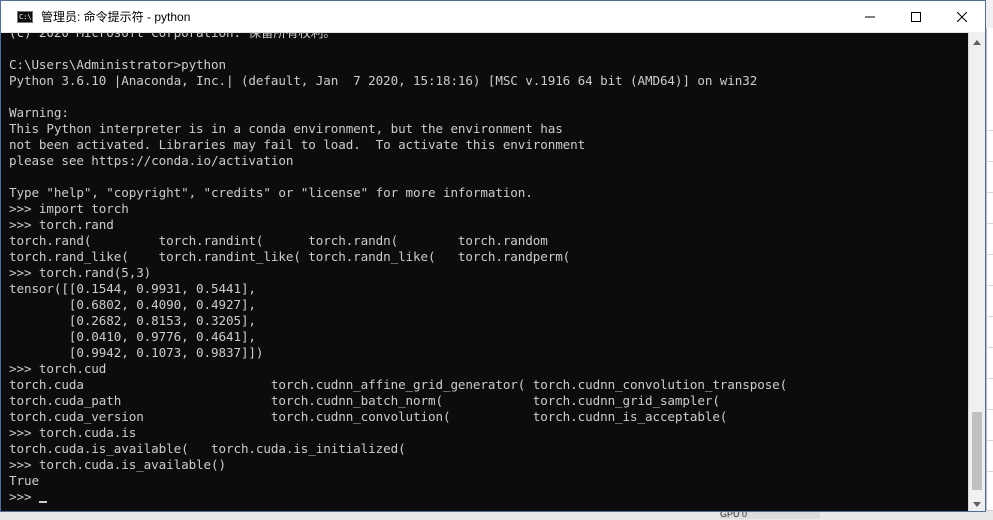 Image resolution: width=993 pixels, height=520 pixels. Describe the element at coordinates (485, 209) in the screenshot. I see `console-line: >>> import torch` at that location.